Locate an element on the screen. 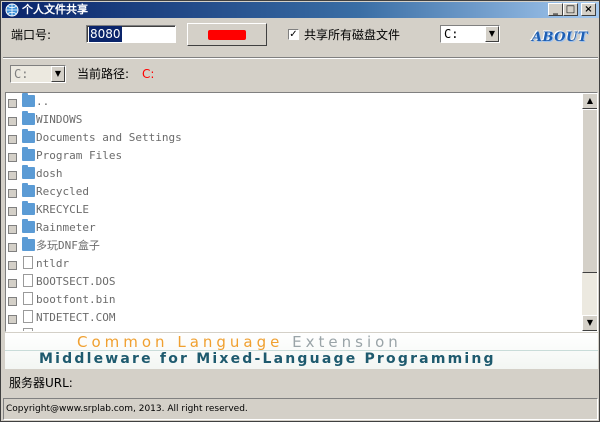 The width and height of the screenshot is (600, 422). start-server-button is located at coordinates (227, 34).